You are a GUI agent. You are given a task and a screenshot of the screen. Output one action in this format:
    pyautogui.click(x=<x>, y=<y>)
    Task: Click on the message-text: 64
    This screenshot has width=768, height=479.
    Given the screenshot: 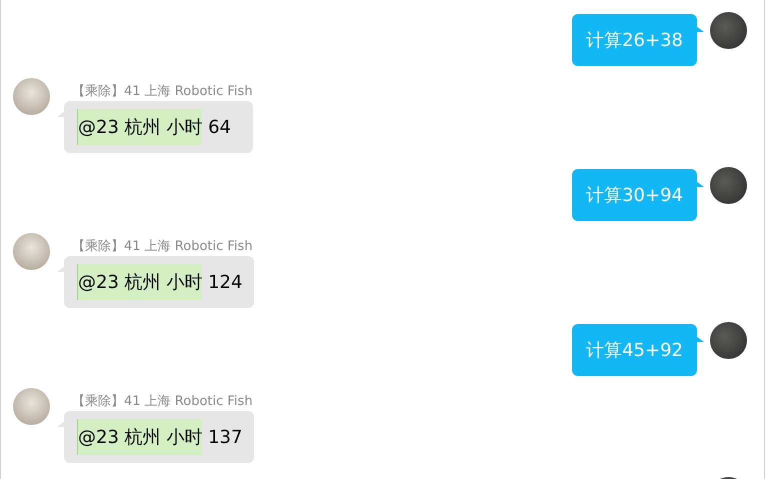 What is the action you would take?
    pyautogui.click(x=219, y=127)
    